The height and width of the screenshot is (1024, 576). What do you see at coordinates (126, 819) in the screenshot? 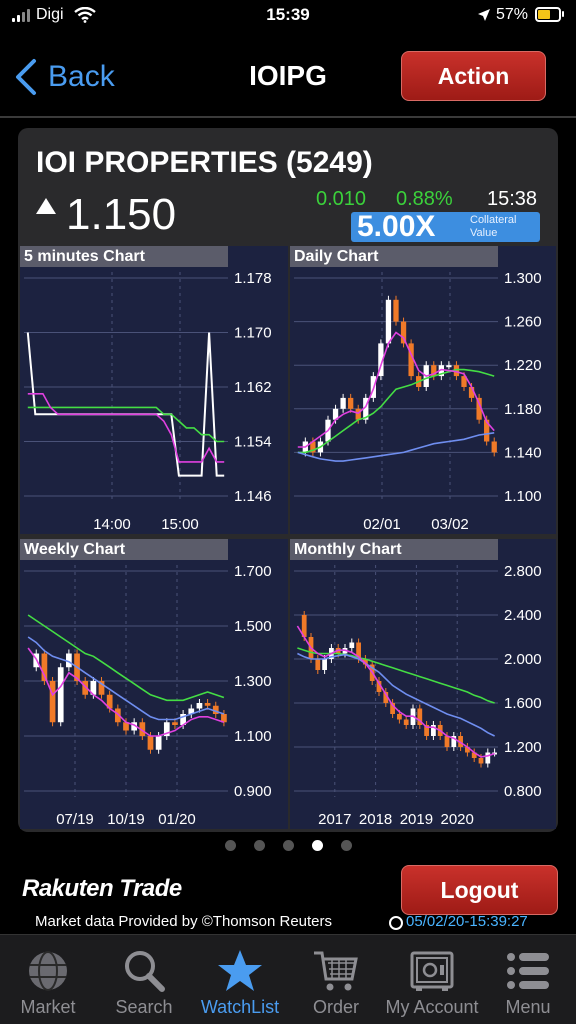
I see `x-tick-label: 10/19` at bounding box center [126, 819].